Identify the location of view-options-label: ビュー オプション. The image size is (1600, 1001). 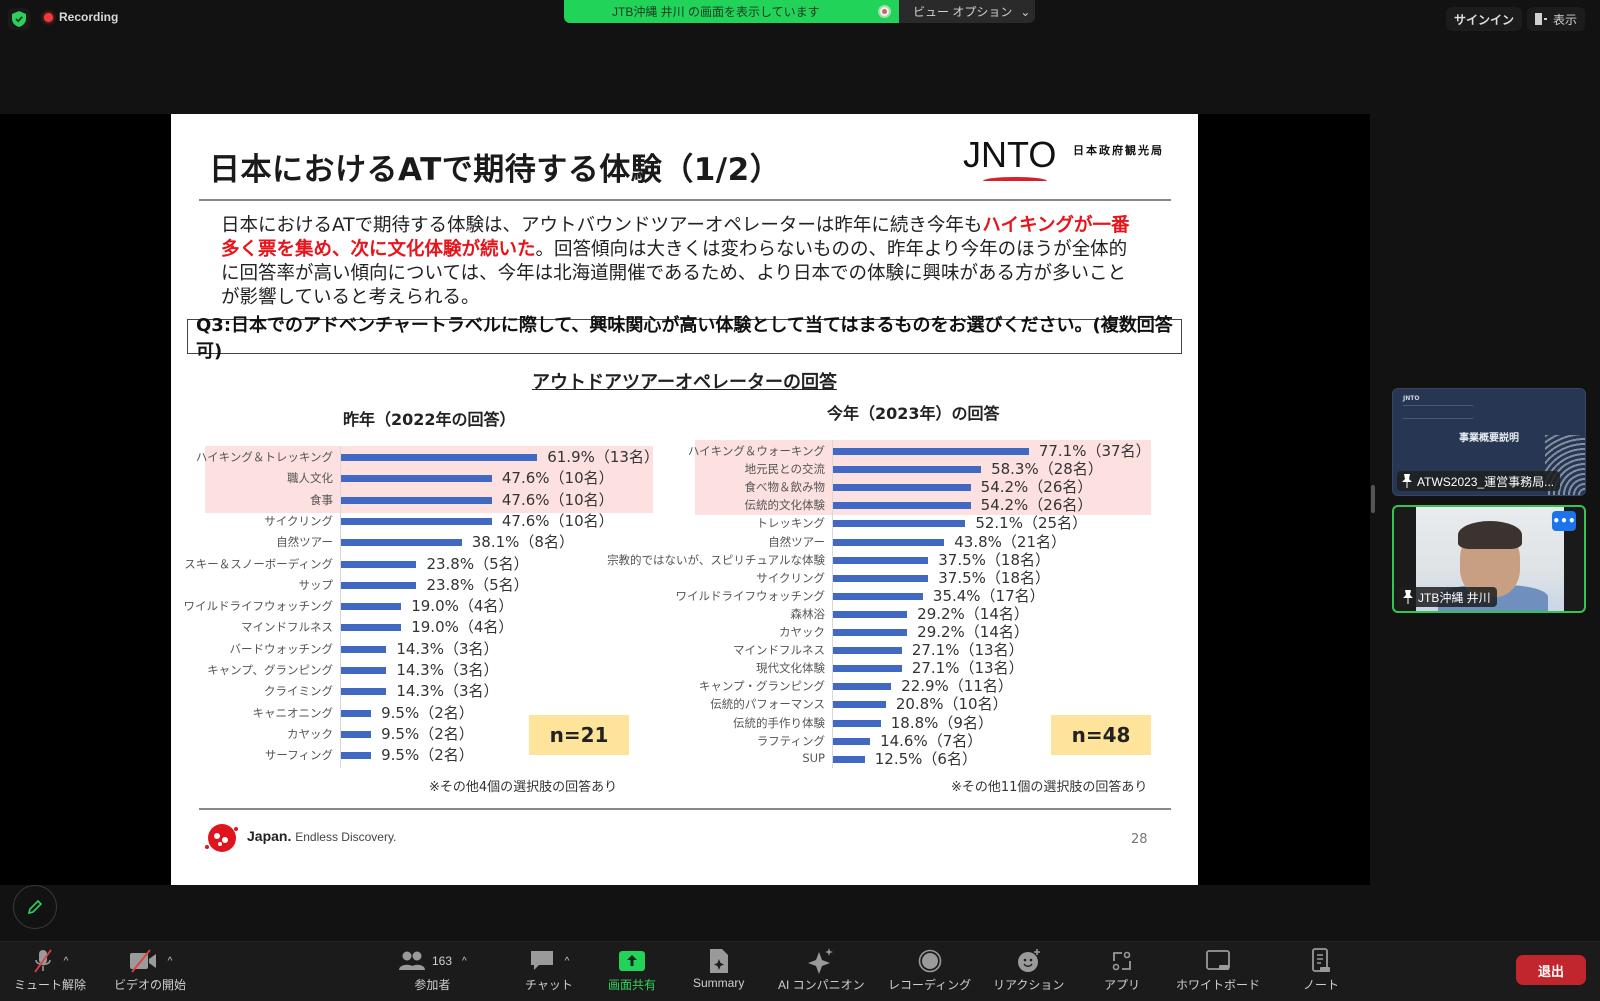
(963, 12).